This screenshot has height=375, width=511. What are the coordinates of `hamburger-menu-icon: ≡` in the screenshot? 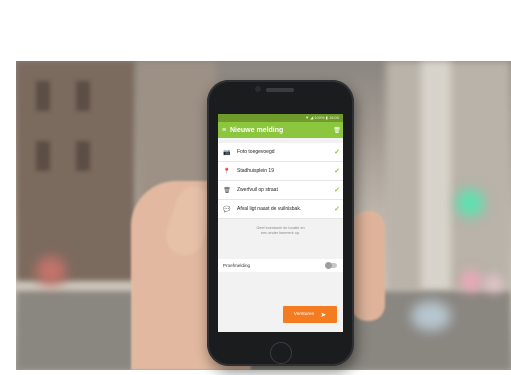 It's located at (224, 130).